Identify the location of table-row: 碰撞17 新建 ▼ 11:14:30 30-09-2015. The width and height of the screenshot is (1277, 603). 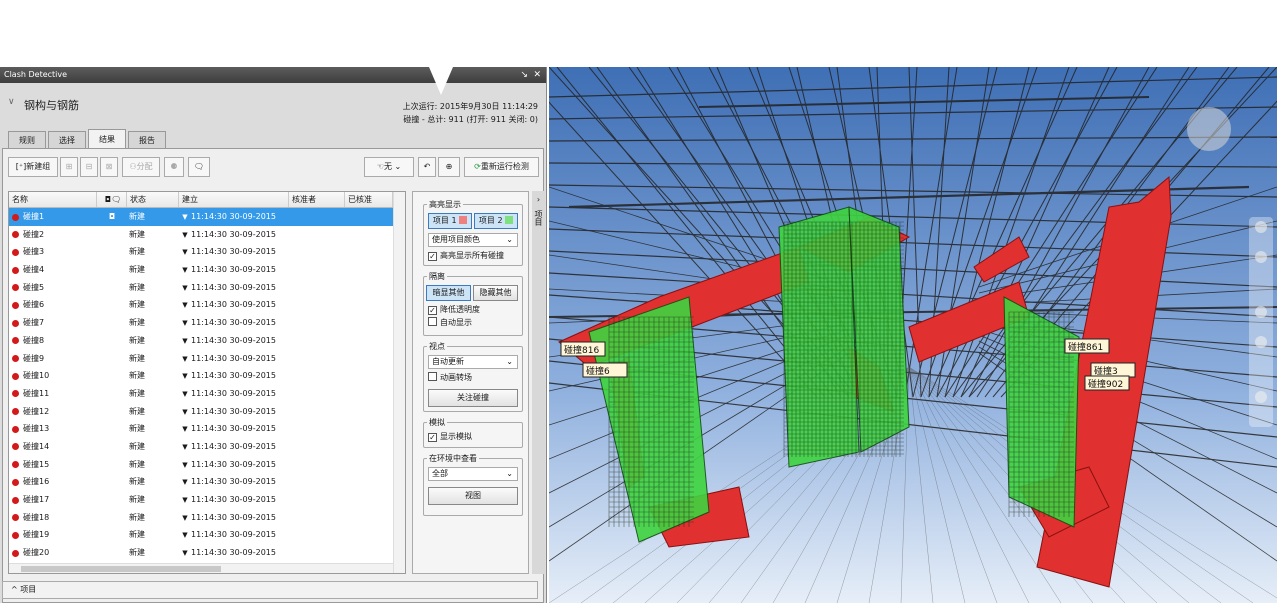
(207, 500).